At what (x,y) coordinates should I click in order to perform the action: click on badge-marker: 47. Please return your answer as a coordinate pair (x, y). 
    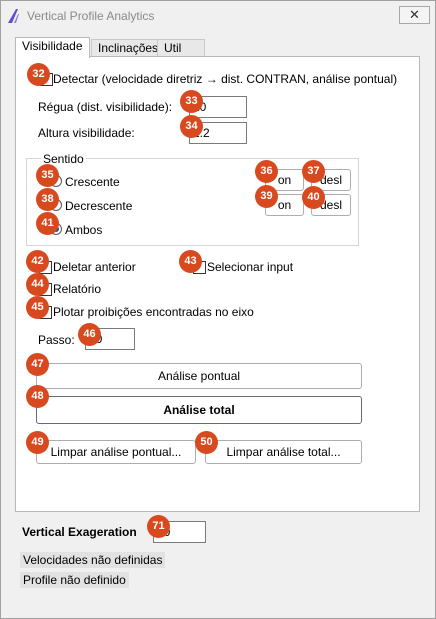
    Looking at the image, I should click on (37, 364).